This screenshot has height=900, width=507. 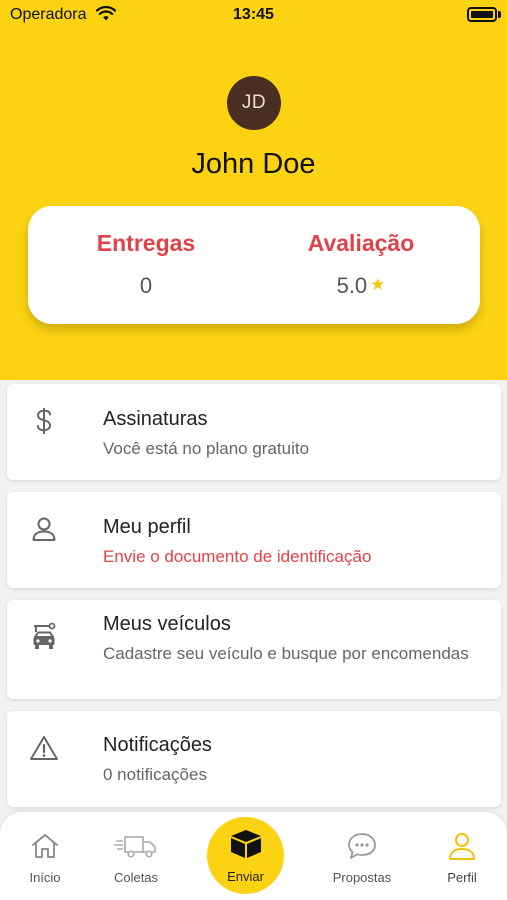 What do you see at coordinates (352, 285) in the screenshot?
I see `rating-value: 5.0` at bounding box center [352, 285].